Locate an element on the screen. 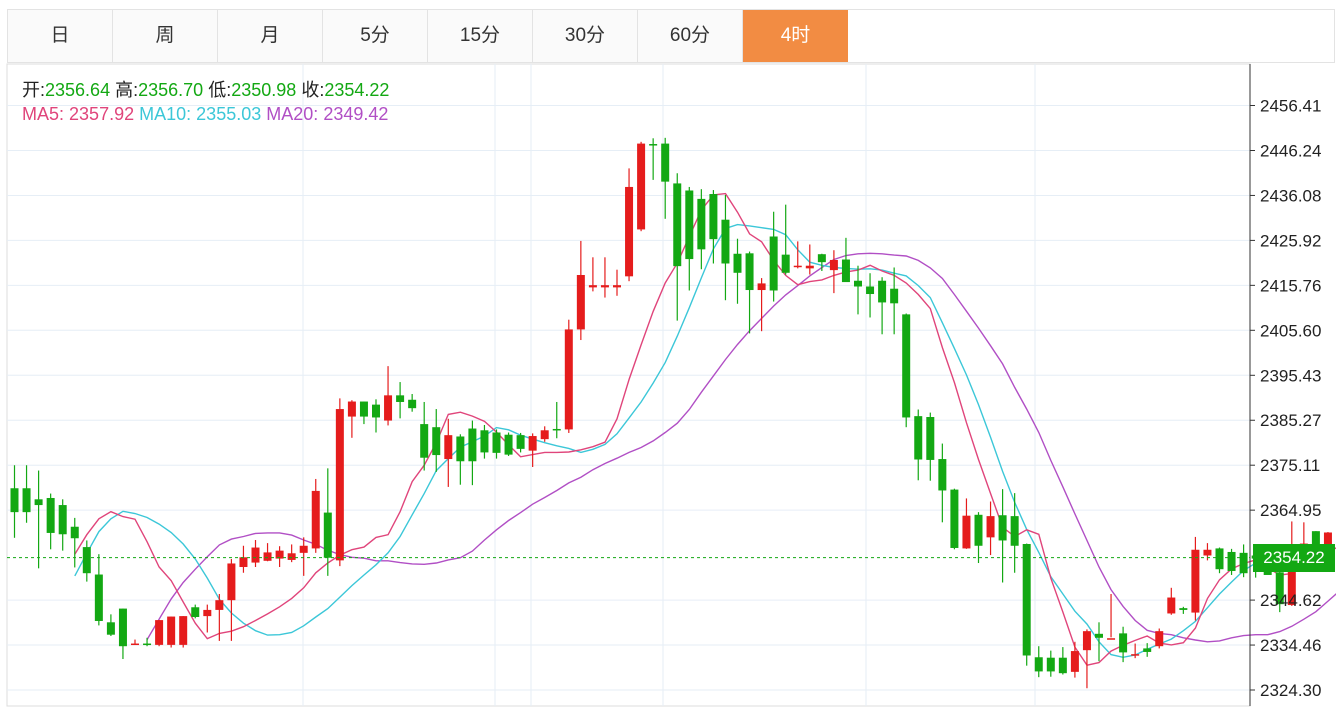  y-tick-label: 2385.27 is located at coordinates (1290, 420).